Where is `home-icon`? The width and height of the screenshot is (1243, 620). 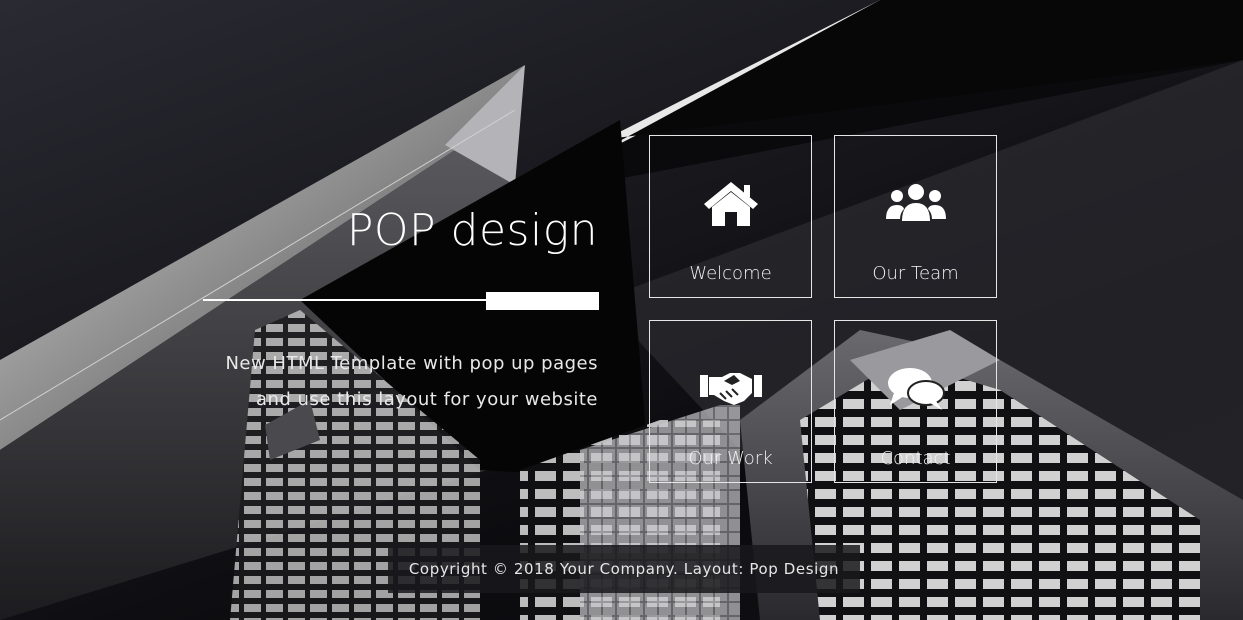 home-icon is located at coordinates (731, 203).